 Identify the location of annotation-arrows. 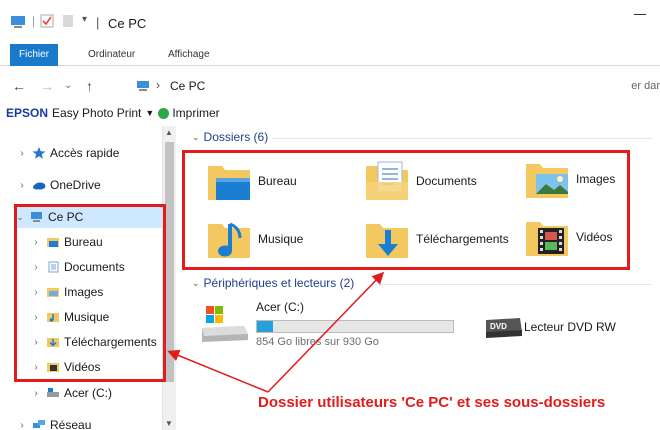
(276, 332).